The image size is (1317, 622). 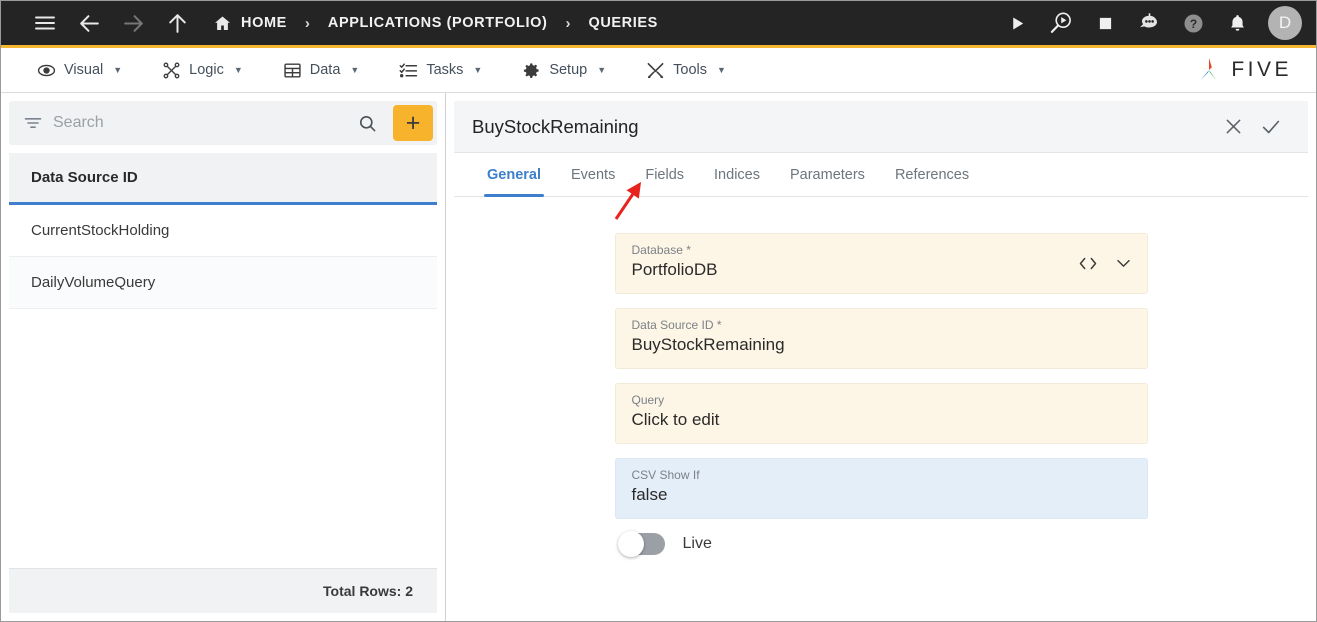 What do you see at coordinates (478, 70) in the screenshot?
I see `chevron-down-icon-tasks: ▼` at bounding box center [478, 70].